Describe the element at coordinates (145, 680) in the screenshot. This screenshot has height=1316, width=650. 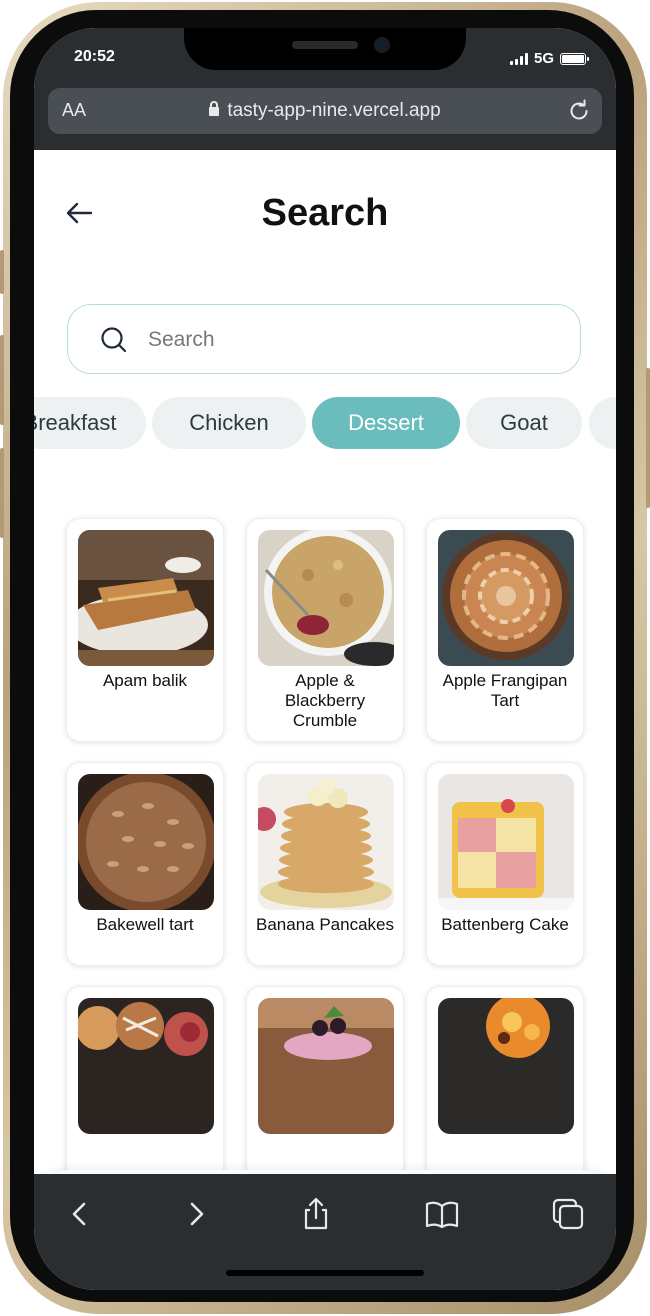
I see `recipe-title: Apam balik` at that location.